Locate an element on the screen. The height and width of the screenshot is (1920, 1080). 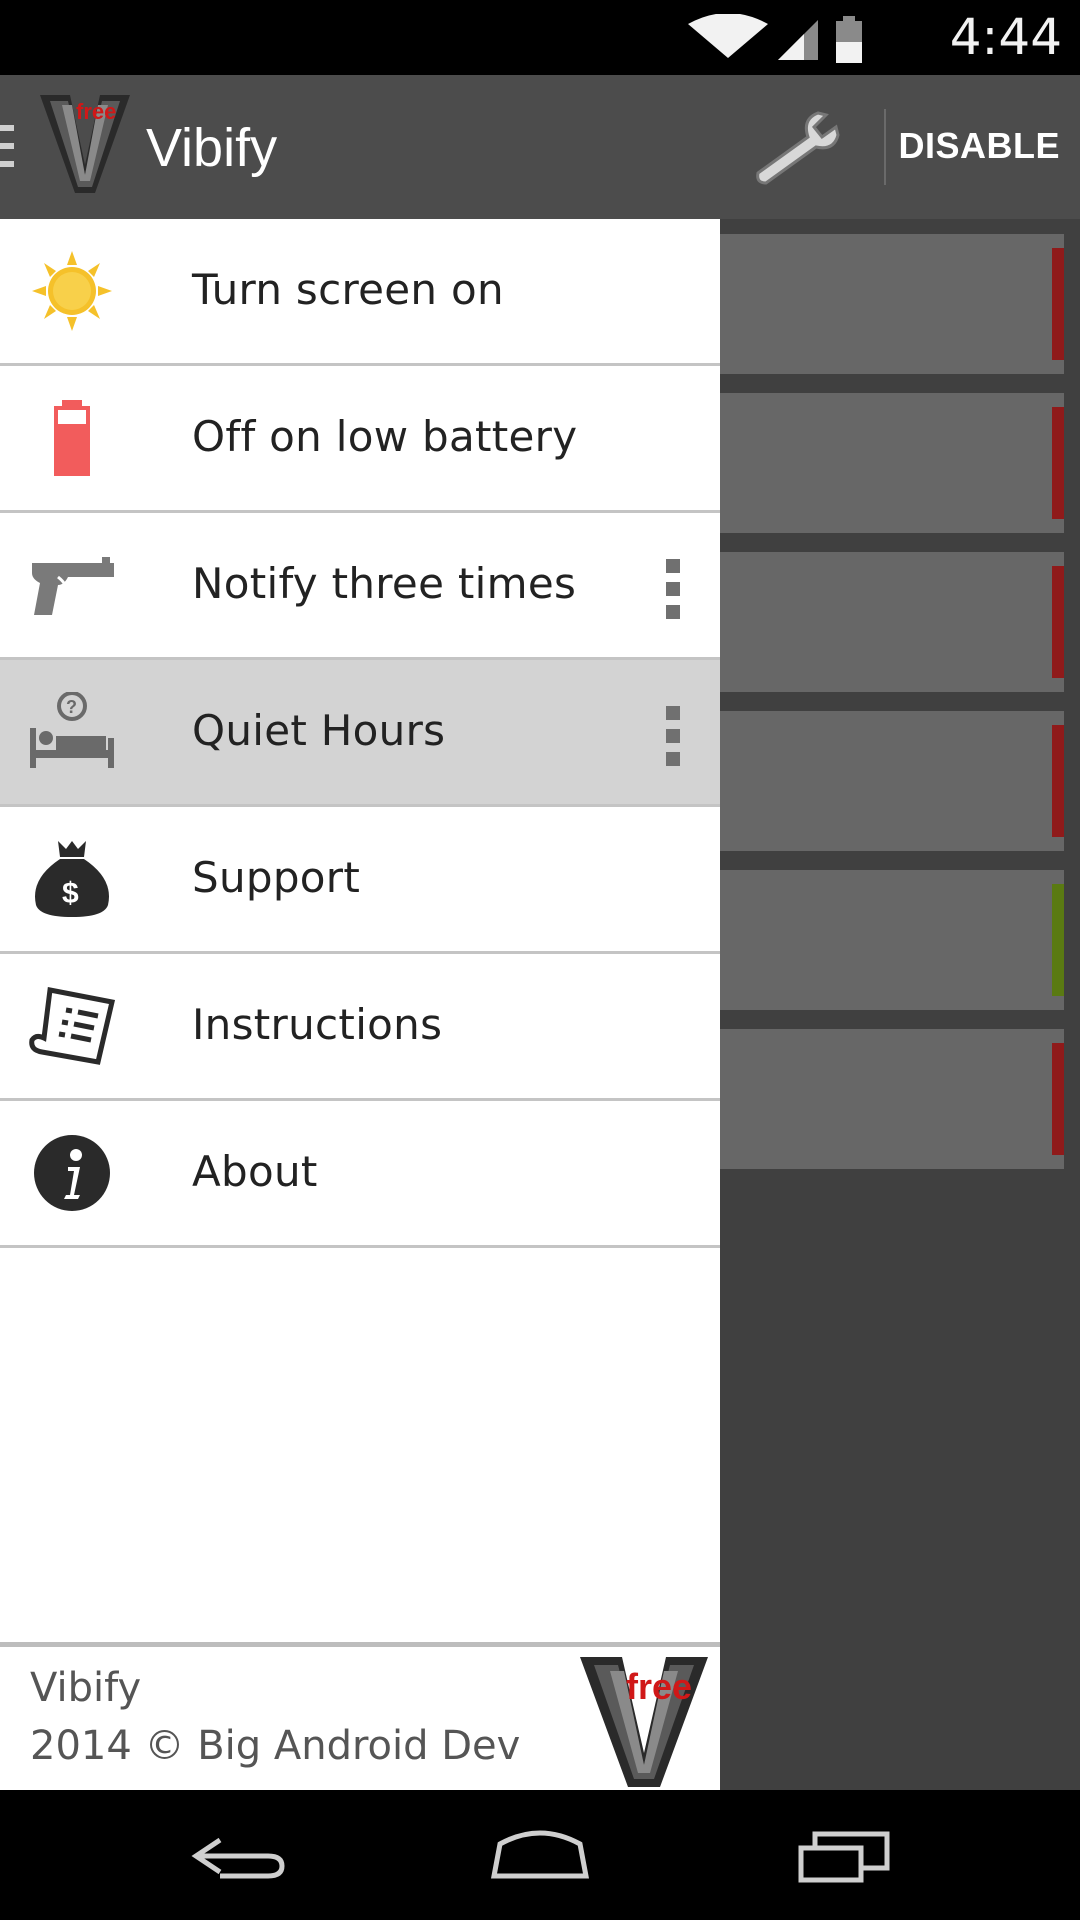
recents-icon is located at coordinates (845, 1856).